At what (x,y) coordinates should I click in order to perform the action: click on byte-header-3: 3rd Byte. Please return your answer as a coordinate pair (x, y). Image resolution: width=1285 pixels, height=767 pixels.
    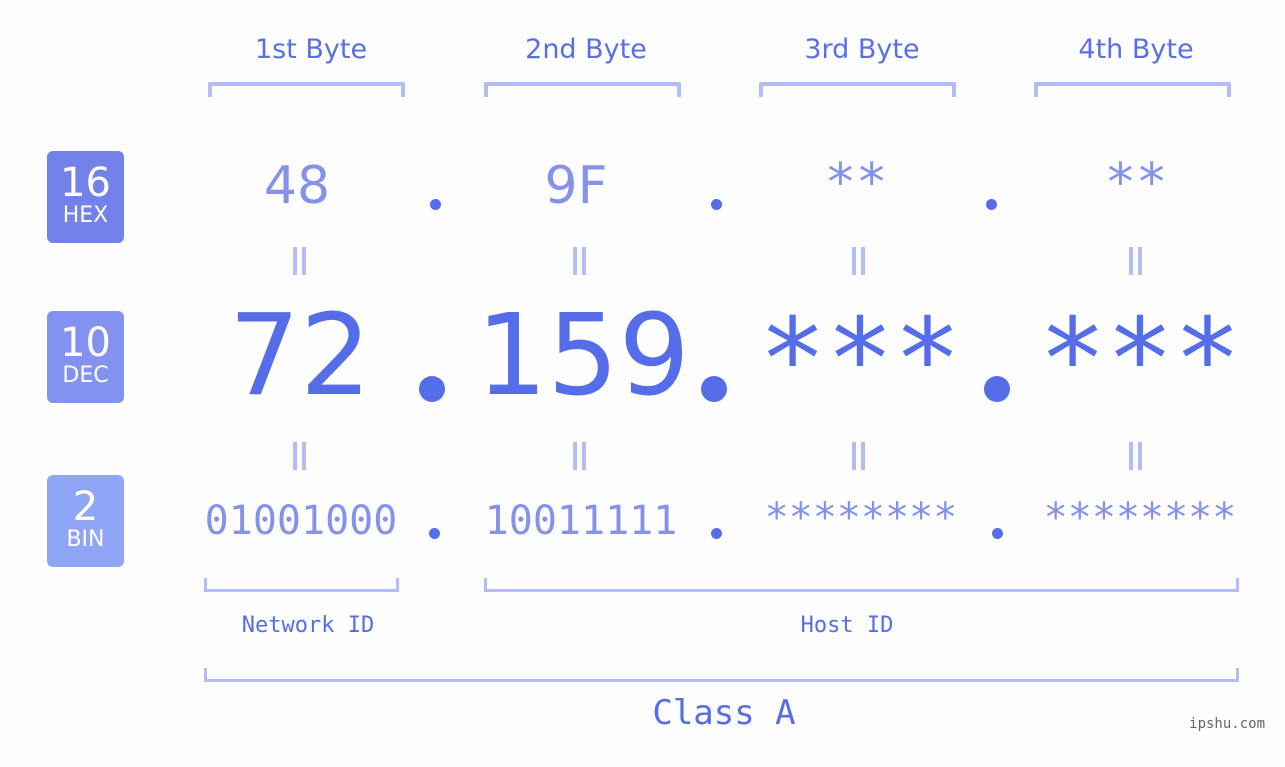
    Looking at the image, I should click on (862, 49).